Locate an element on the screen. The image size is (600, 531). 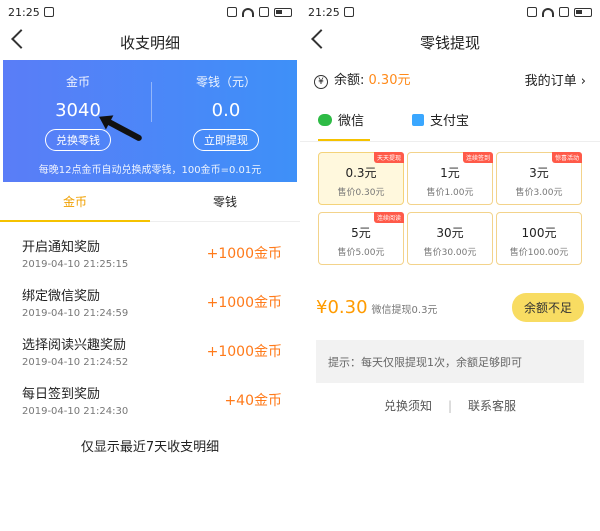
tabs: 金币 零钱 is located at coordinates (150, 202).